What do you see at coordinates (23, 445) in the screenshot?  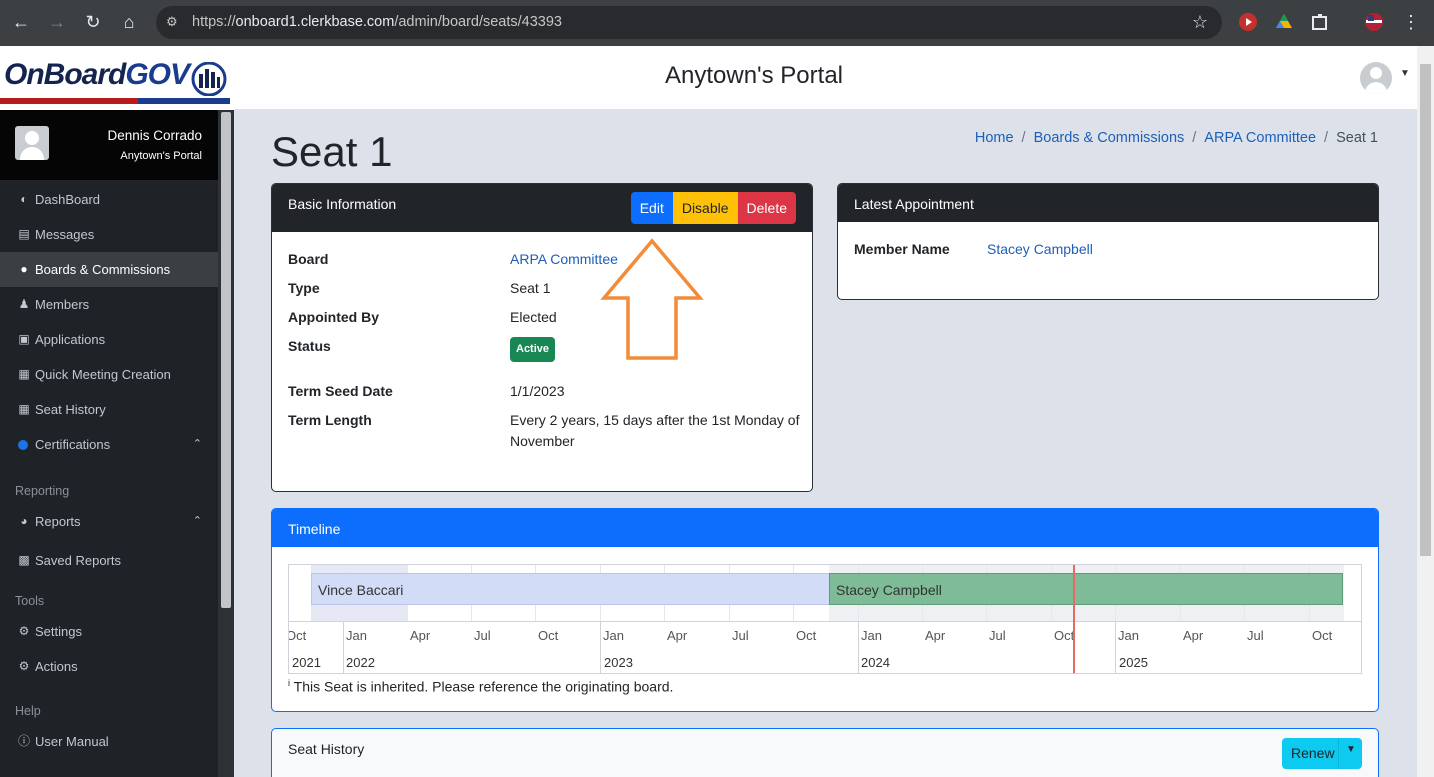 I see `blue-dot-icon` at bounding box center [23, 445].